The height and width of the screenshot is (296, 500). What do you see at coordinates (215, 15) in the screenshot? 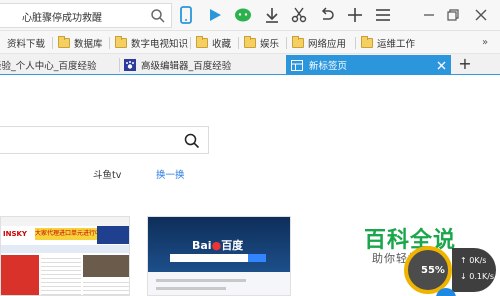
I see `play-icon` at bounding box center [215, 15].